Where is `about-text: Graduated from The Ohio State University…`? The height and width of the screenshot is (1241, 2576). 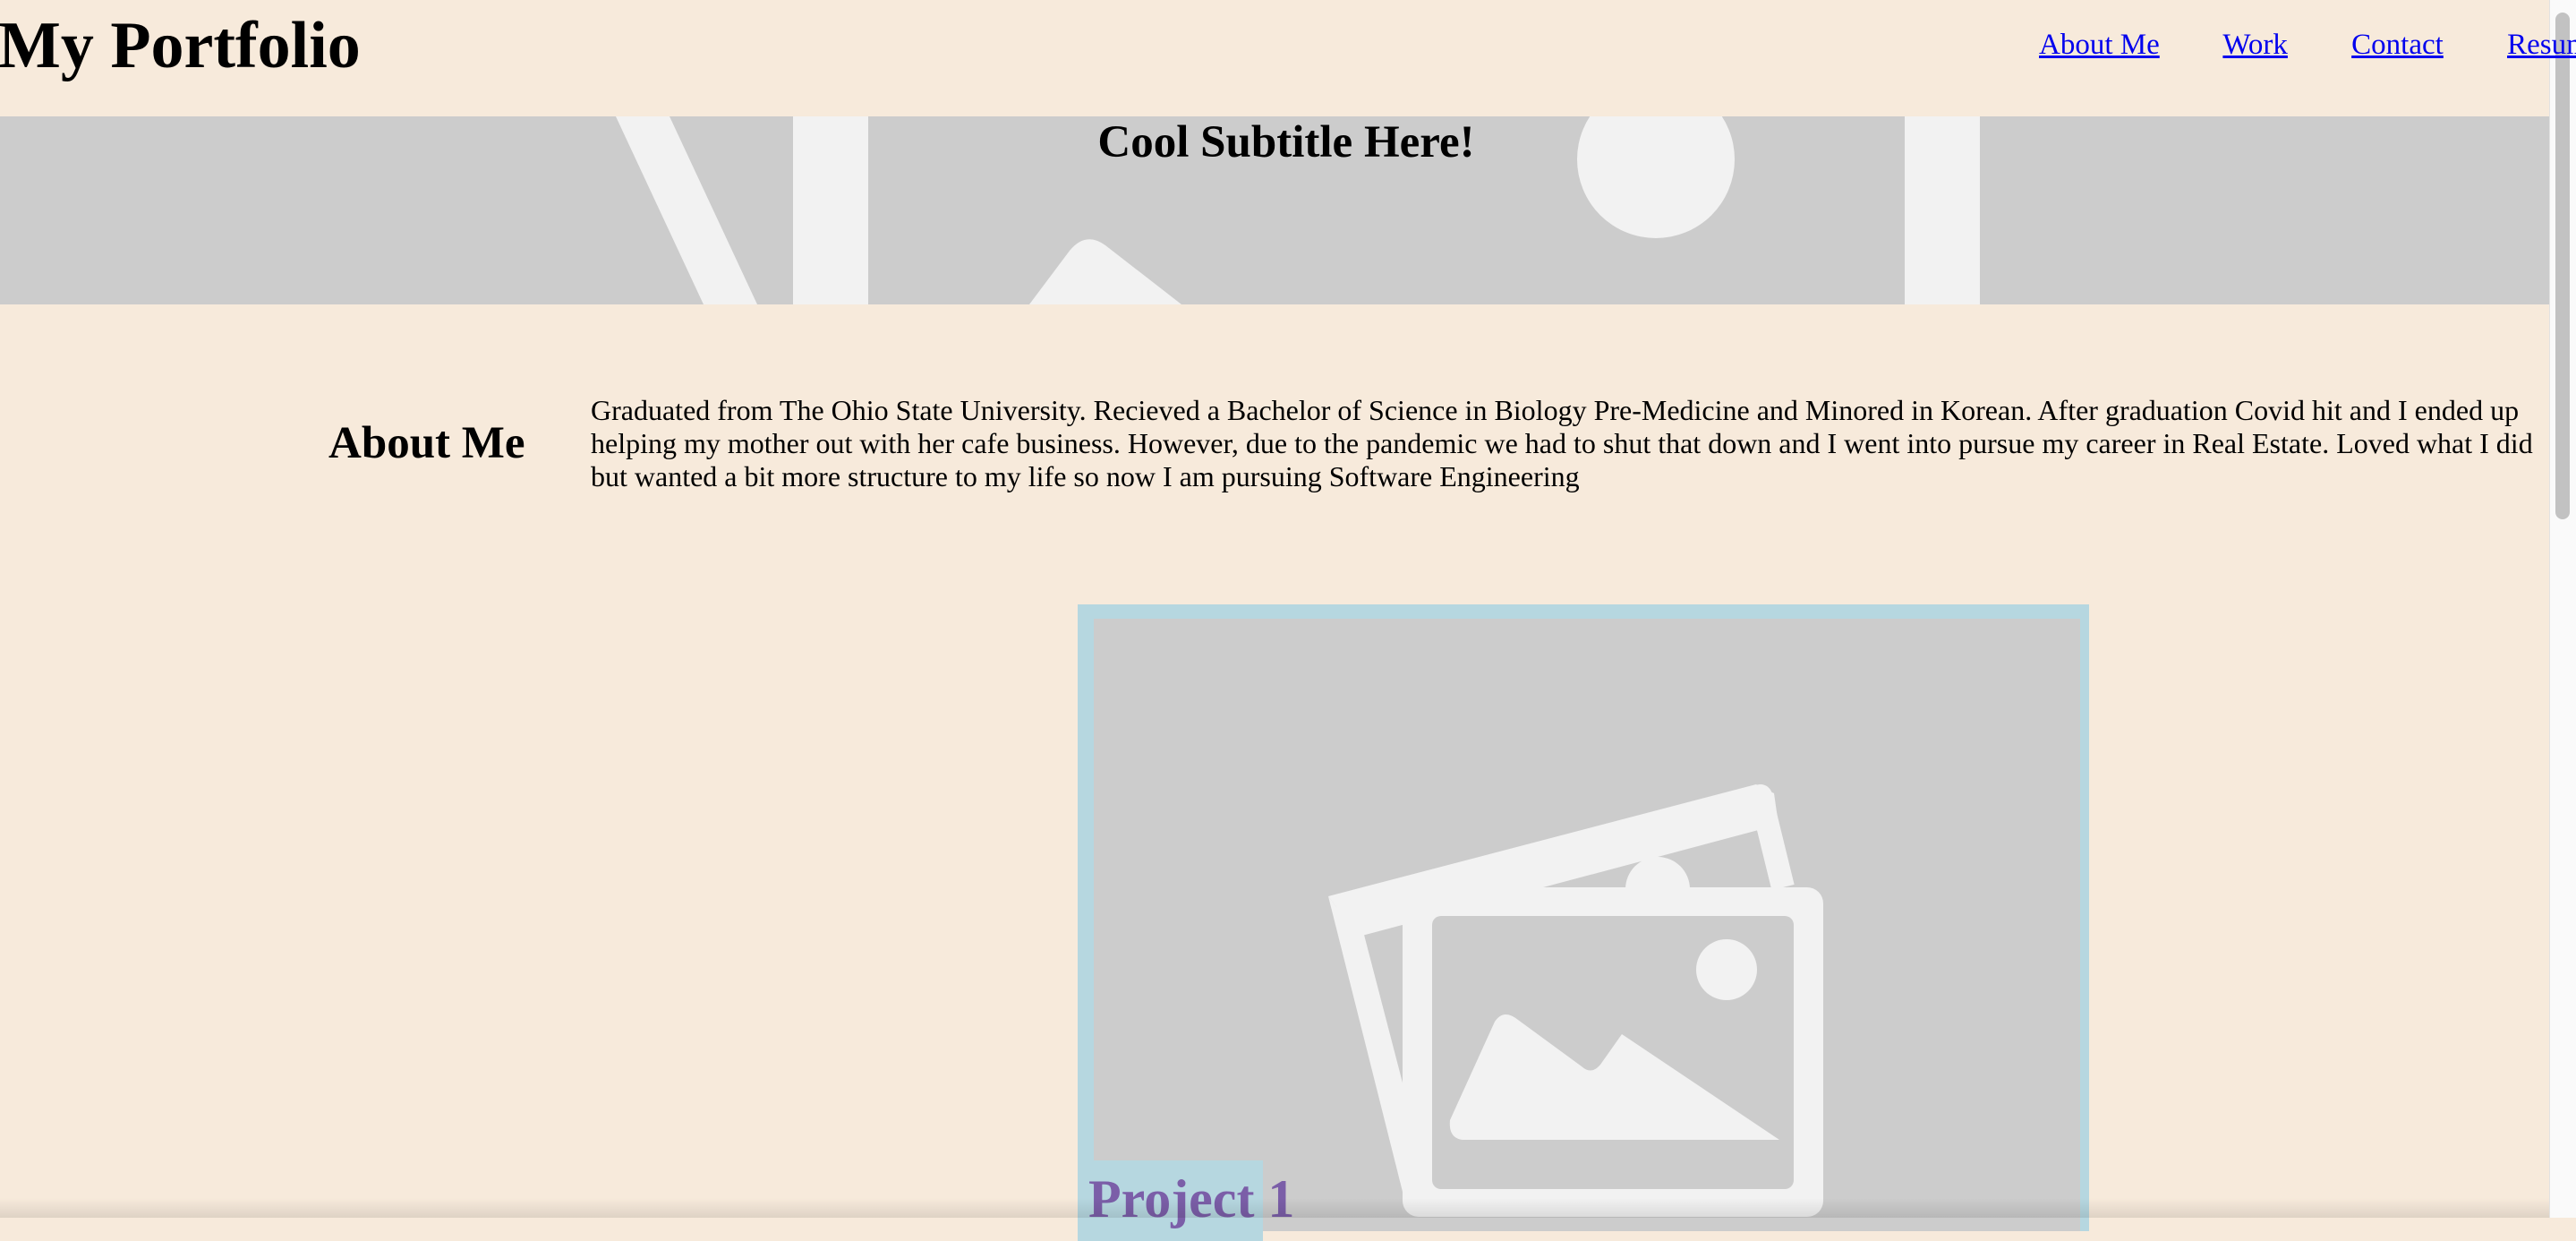
about-text: Graduated from The Ohio State University… is located at coordinates (1562, 443).